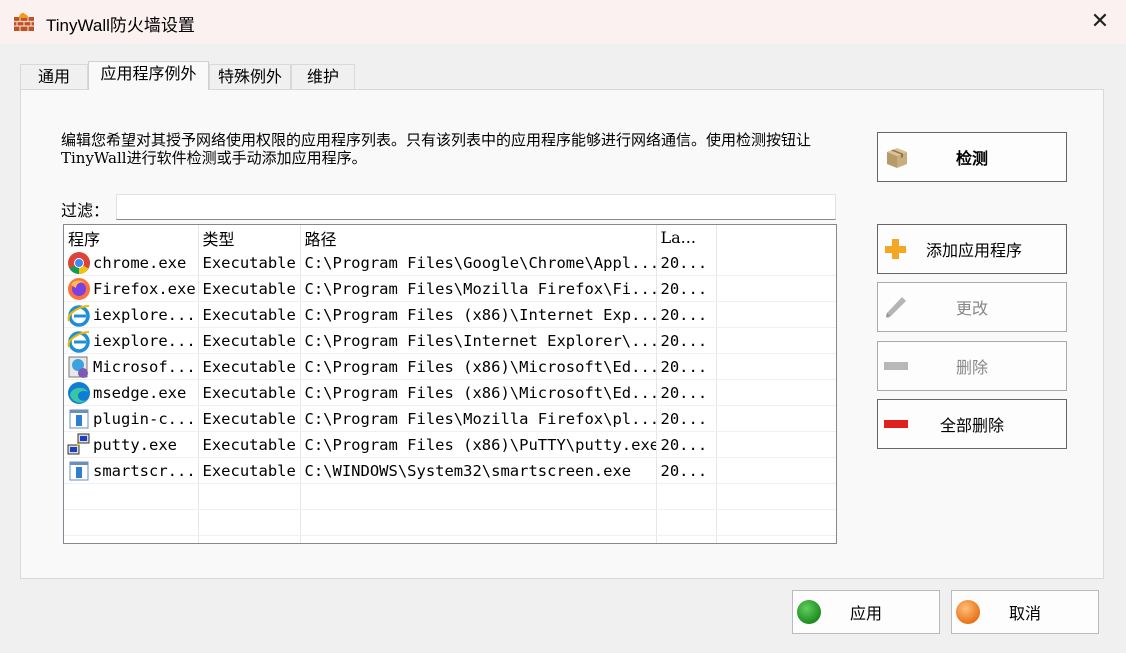 Image resolution: width=1126 pixels, height=653 pixels. Describe the element at coordinates (476, 207) in the screenshot. I see `filter-input` at that location.